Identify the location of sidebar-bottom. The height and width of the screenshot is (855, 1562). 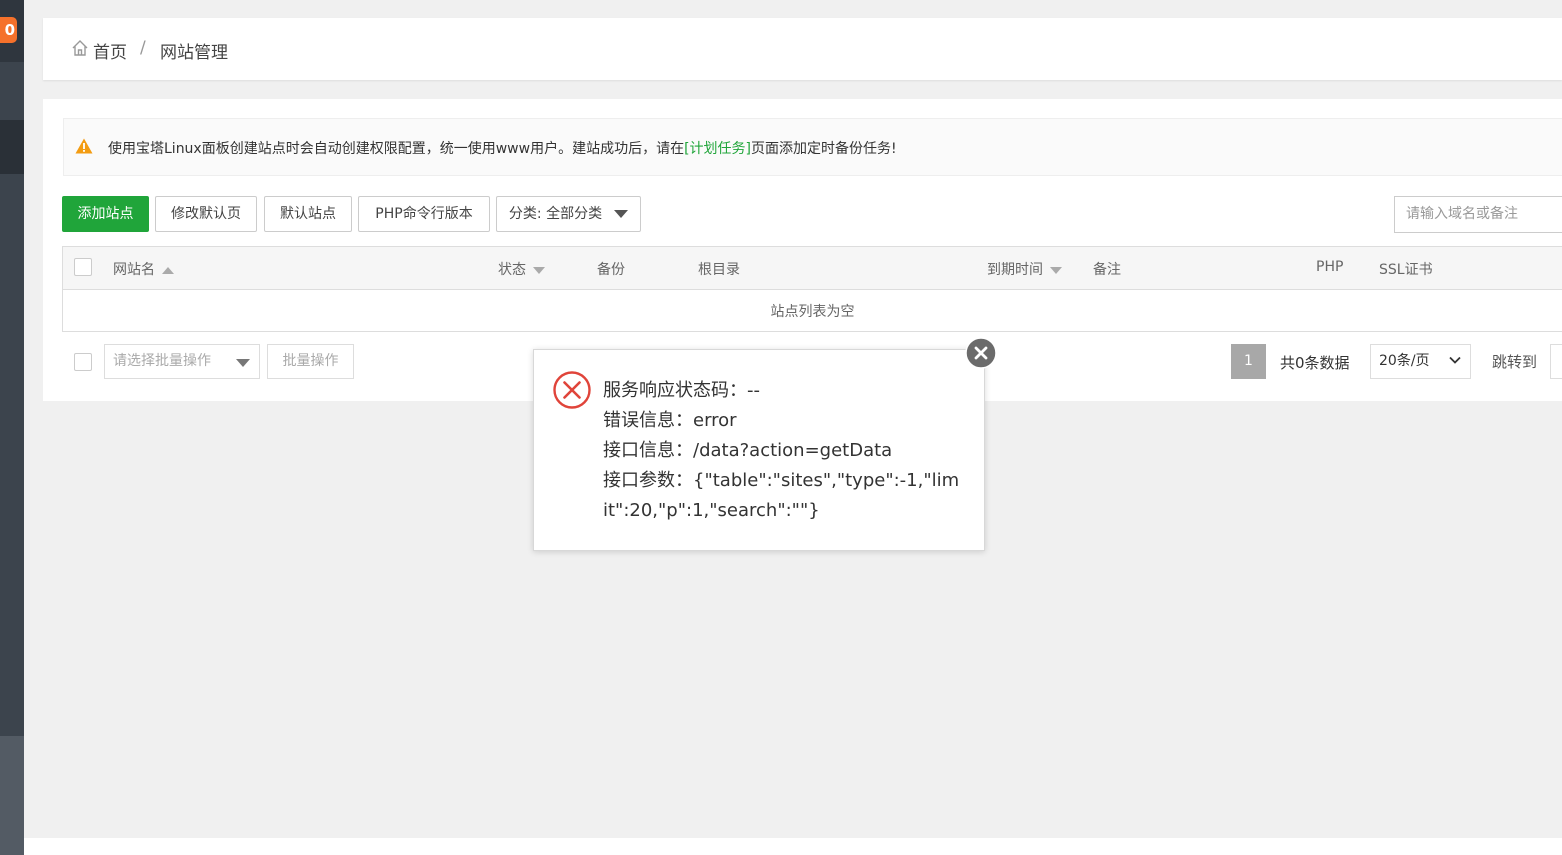
(12, 795).